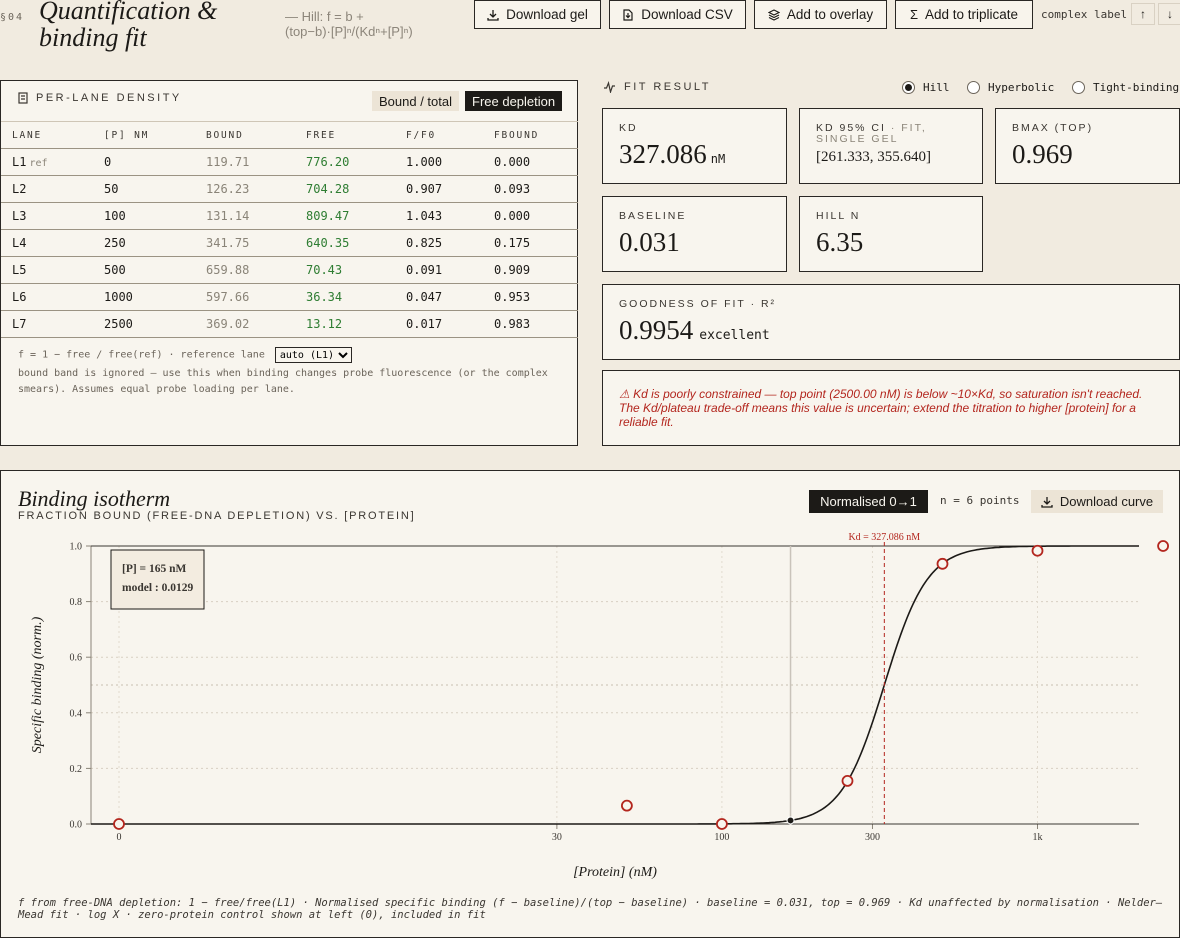  Describe the element at coordinates (115, 270) in the screenshot. I see `protein-conc-cell-text: 500` at that location.